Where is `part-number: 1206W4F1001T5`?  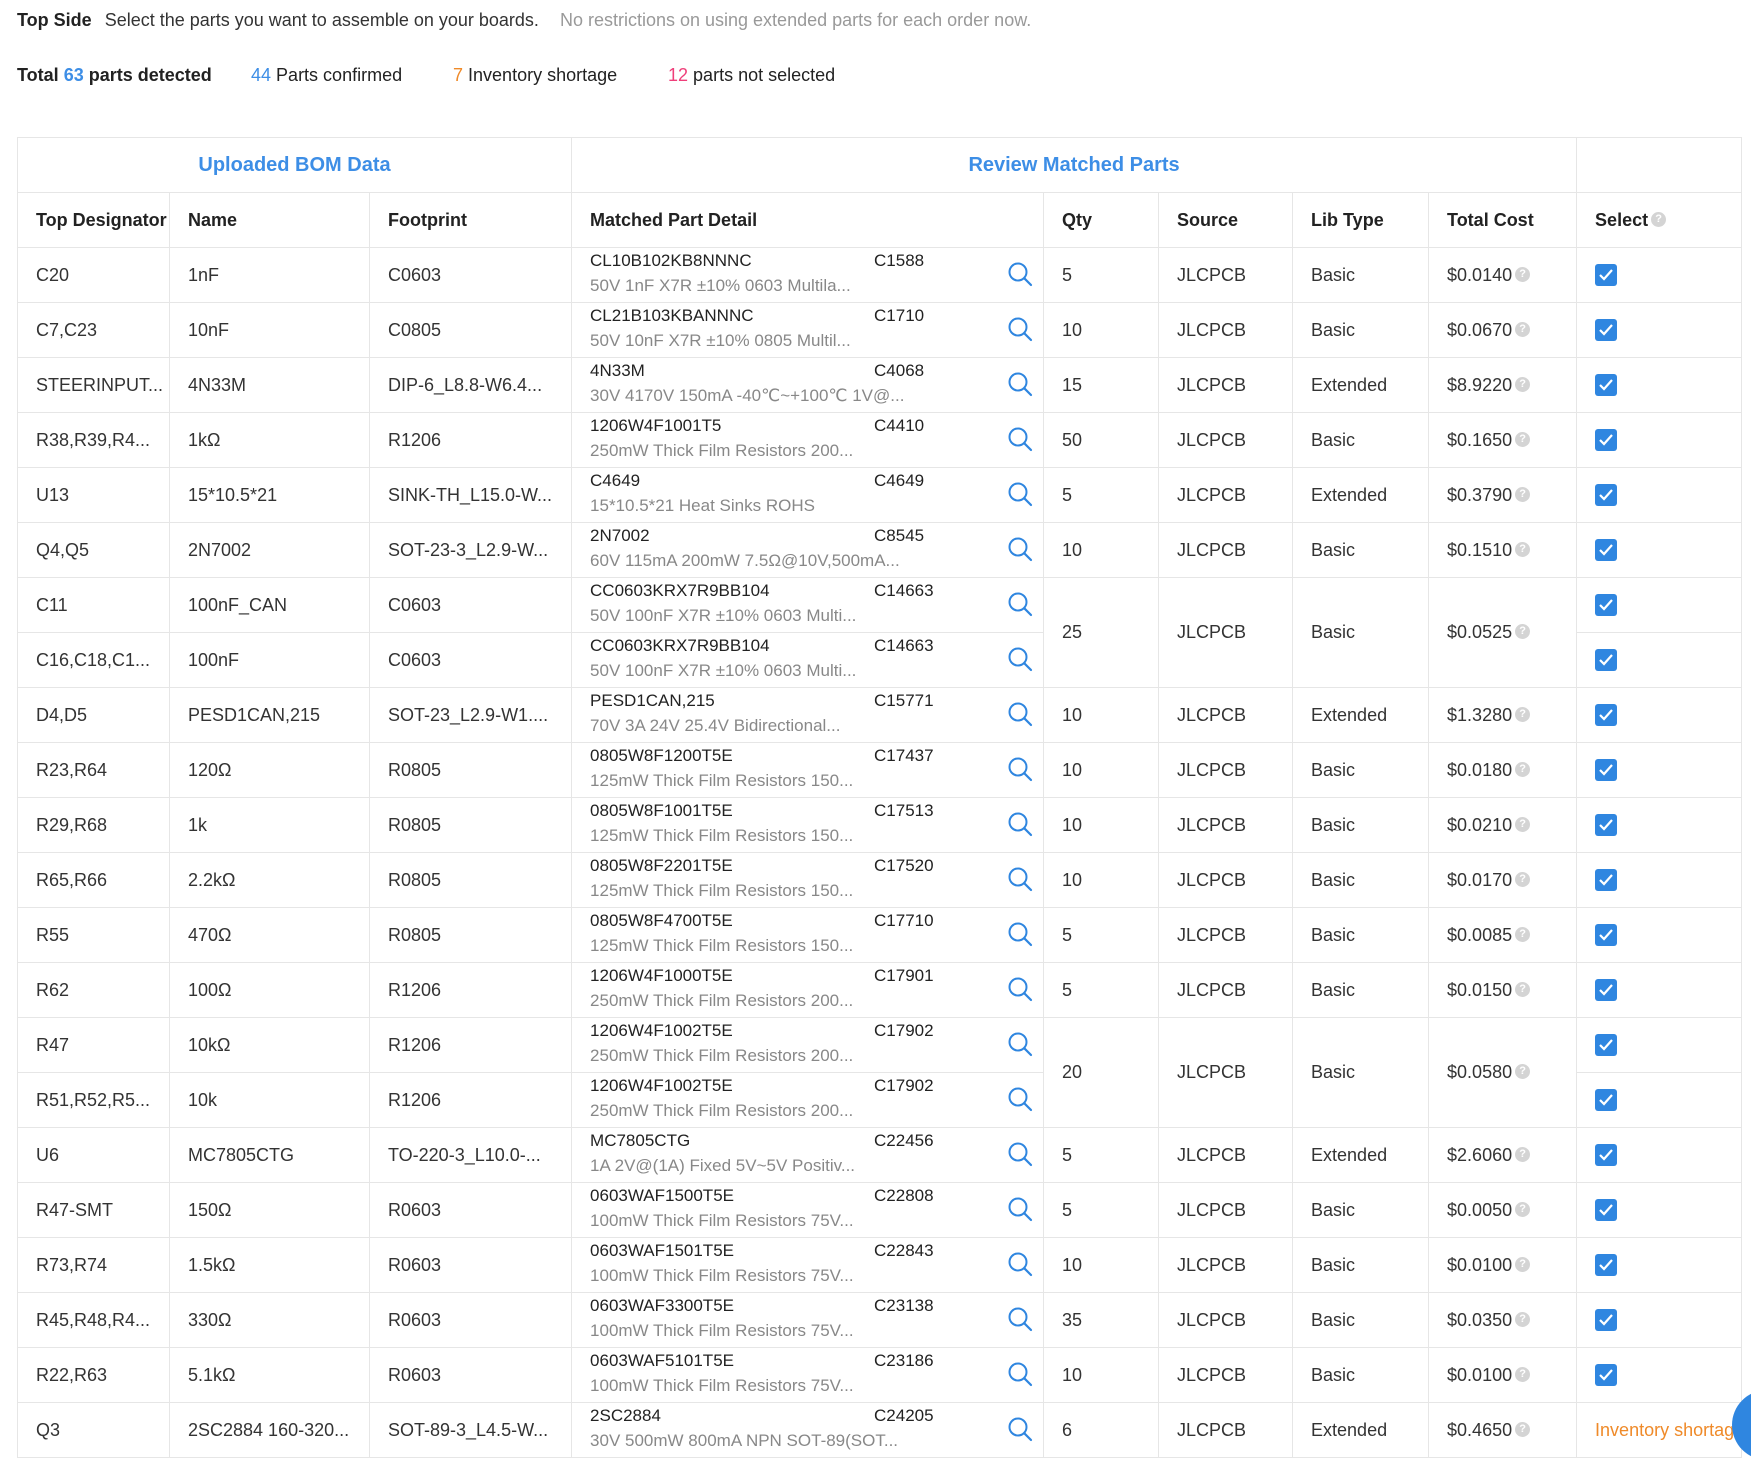
part-number: 1206W4F1001T5 is located at coordinates (655, 426).